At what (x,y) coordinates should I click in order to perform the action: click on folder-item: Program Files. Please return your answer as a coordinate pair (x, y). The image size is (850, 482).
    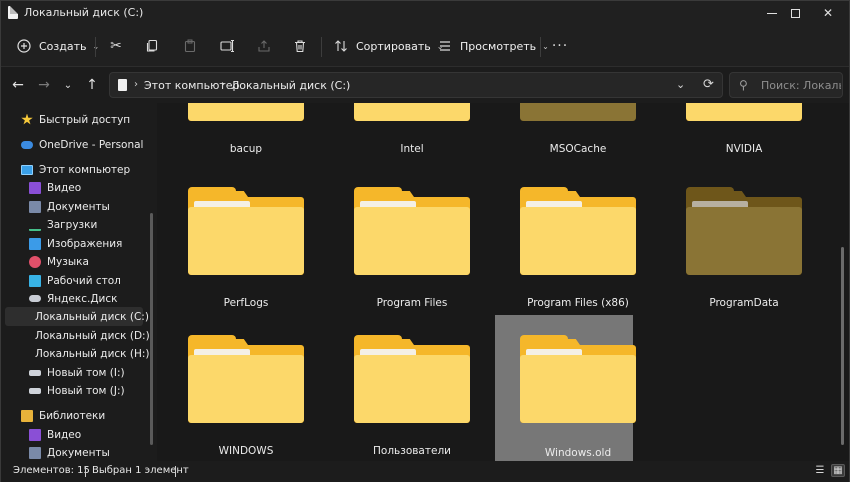
    Looking at the image, I should click on (399, 243).